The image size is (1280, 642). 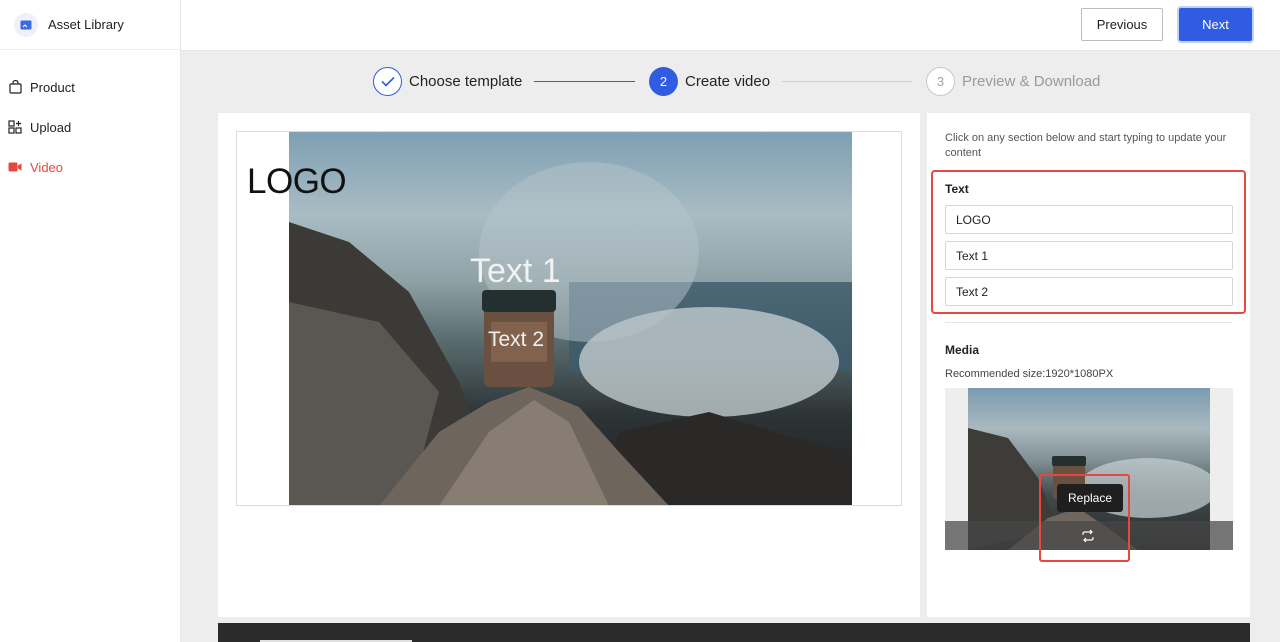 I want to click on text-1-field, so click(x=1089, y=255).